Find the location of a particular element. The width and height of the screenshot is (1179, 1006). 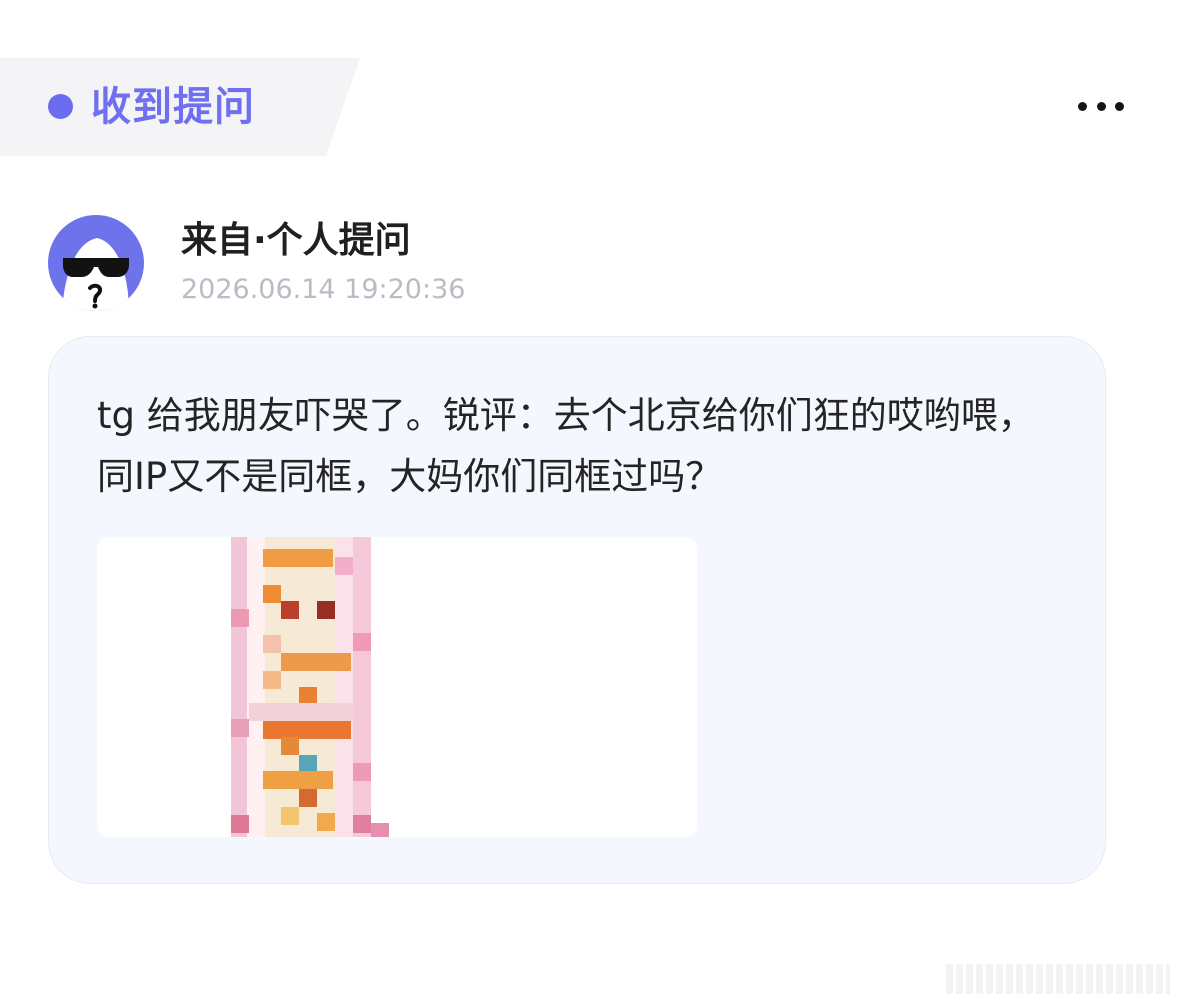

pixelated-photo-image is located at coordinates (313, 687).